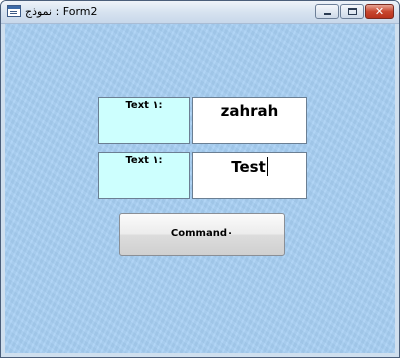 The image size is (400, 358). I want to click on form-app-icon, so click(14, 11).